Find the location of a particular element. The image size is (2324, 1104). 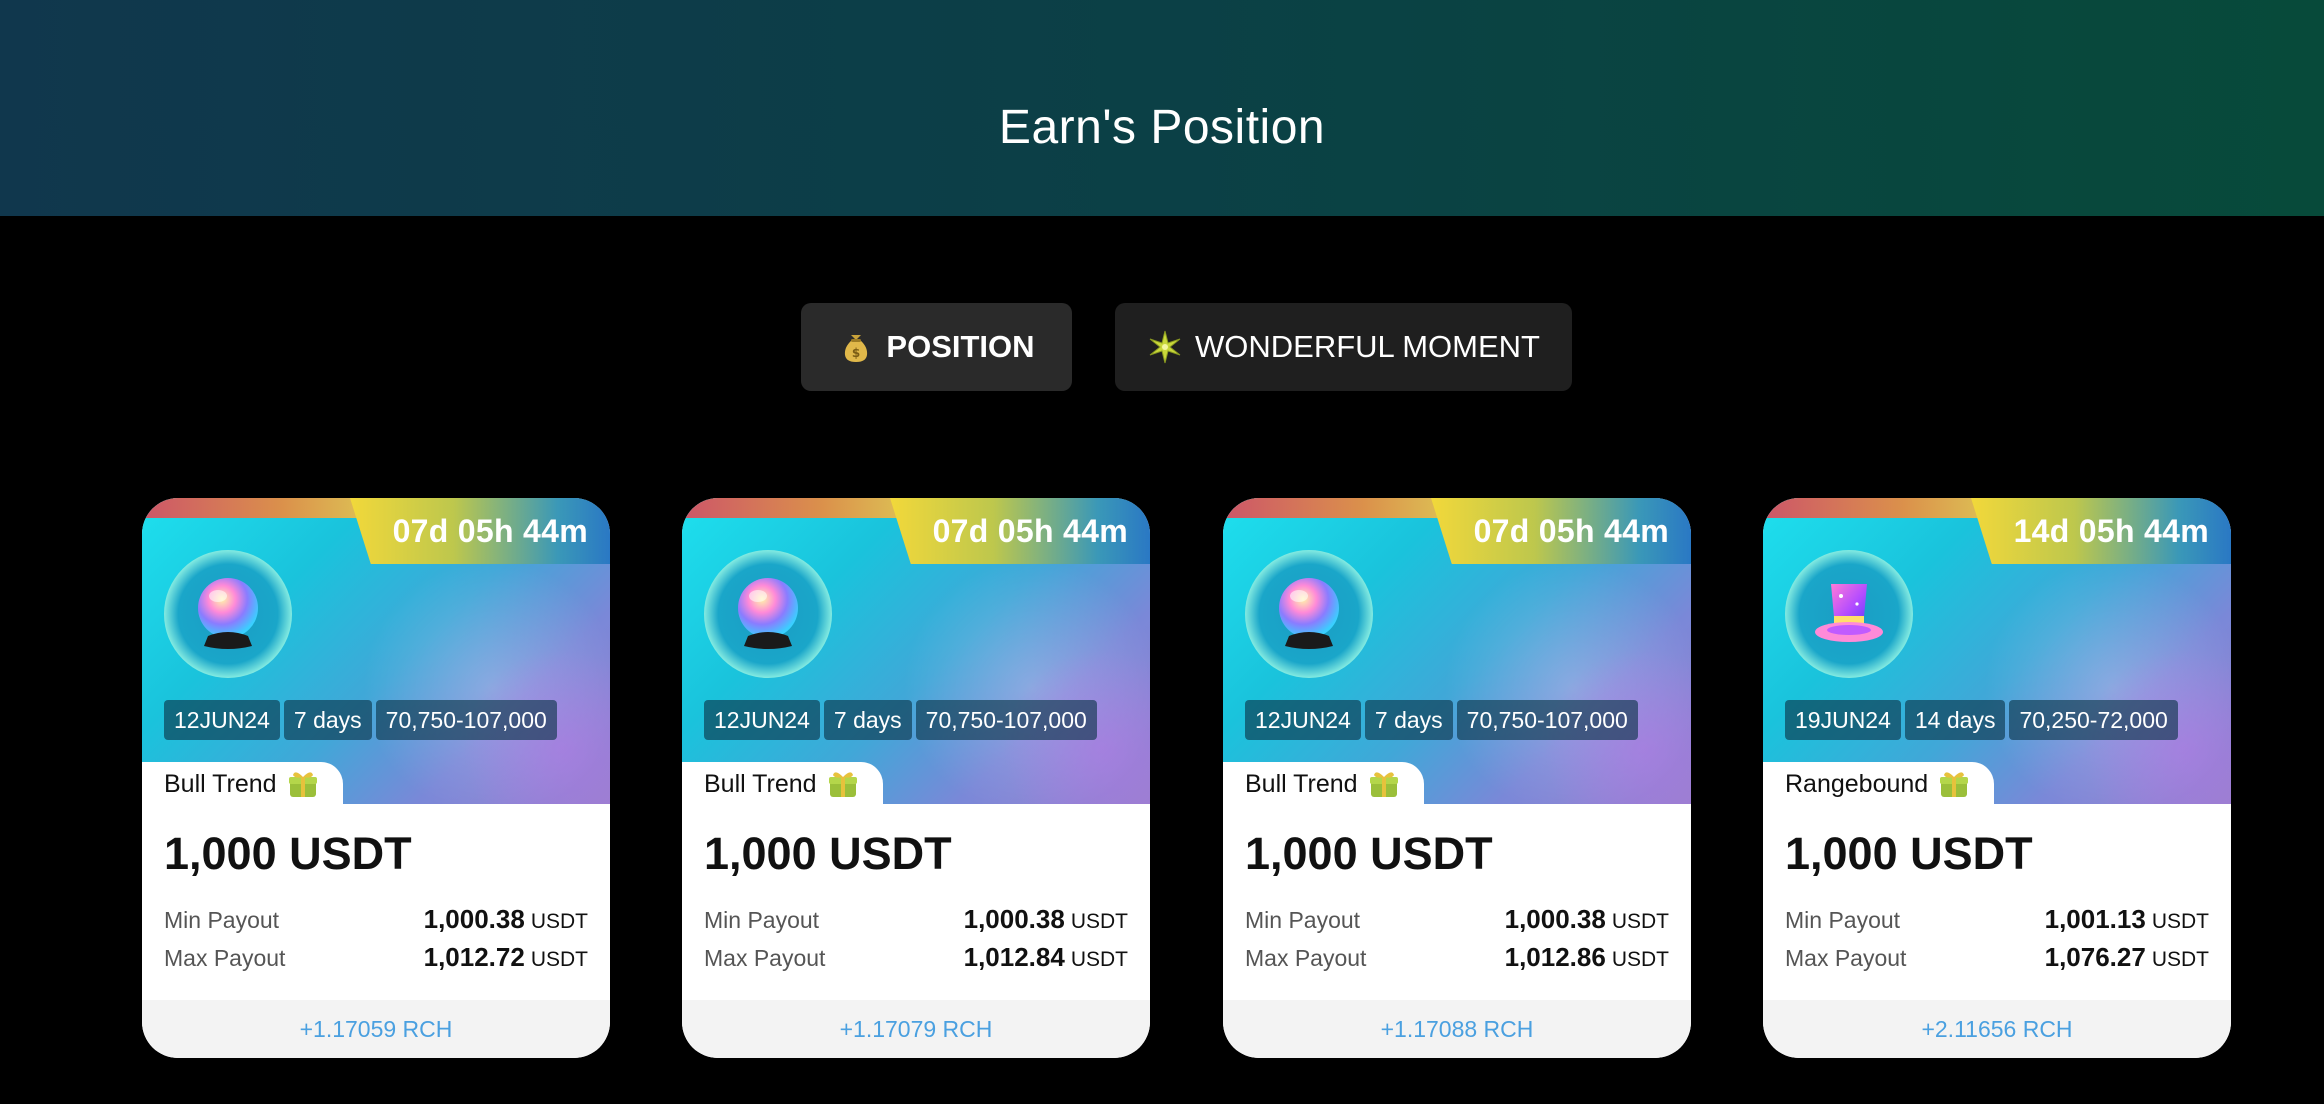

page-title: Earn's Position is located at coordinates (1162, 127).